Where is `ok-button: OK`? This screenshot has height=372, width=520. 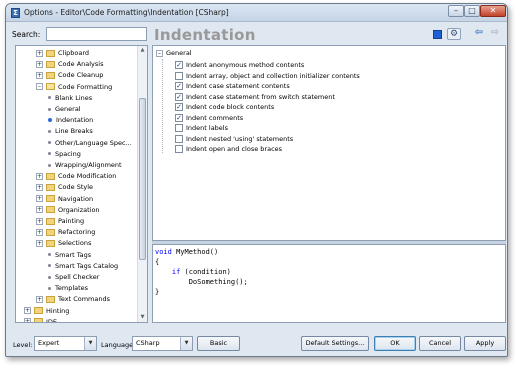
ok-button: OK is located at coordinates (395, 343).